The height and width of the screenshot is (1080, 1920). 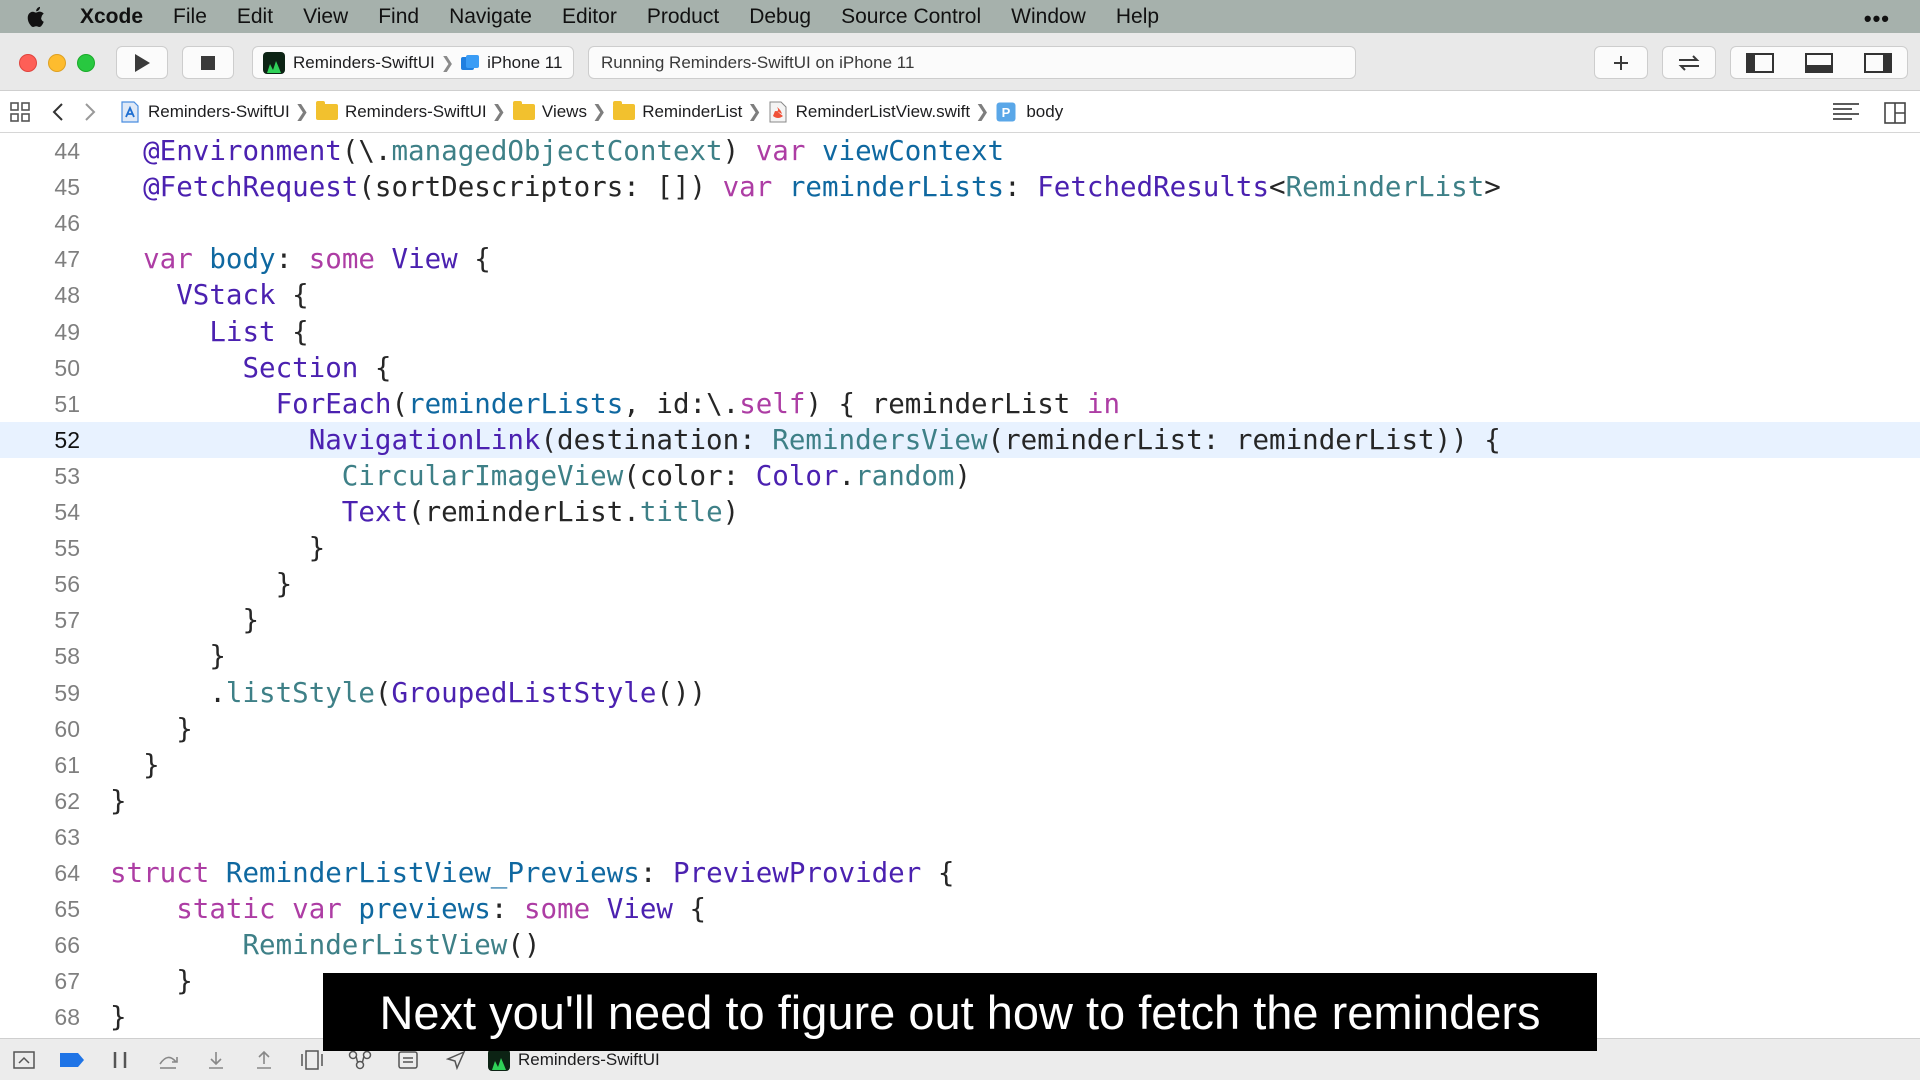 I want to click on code-text: var body: some View {, so click(x=300, y=259).